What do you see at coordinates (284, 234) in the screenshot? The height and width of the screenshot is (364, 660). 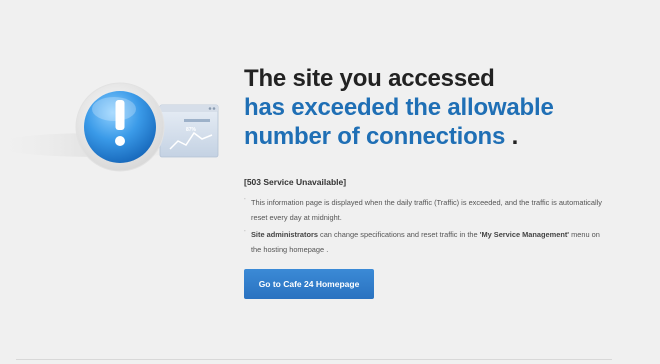 I see `info-bold-admins: Site administrators` at bounding box center [284, 234].